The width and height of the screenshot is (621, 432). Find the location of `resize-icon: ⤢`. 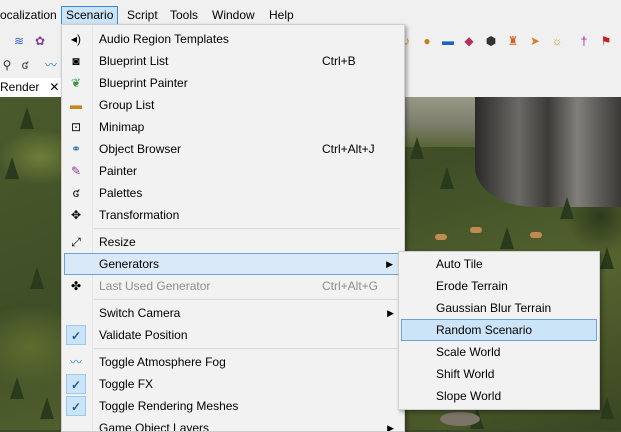

resize-icon: ⤢ is located at coordinates (76, 242).